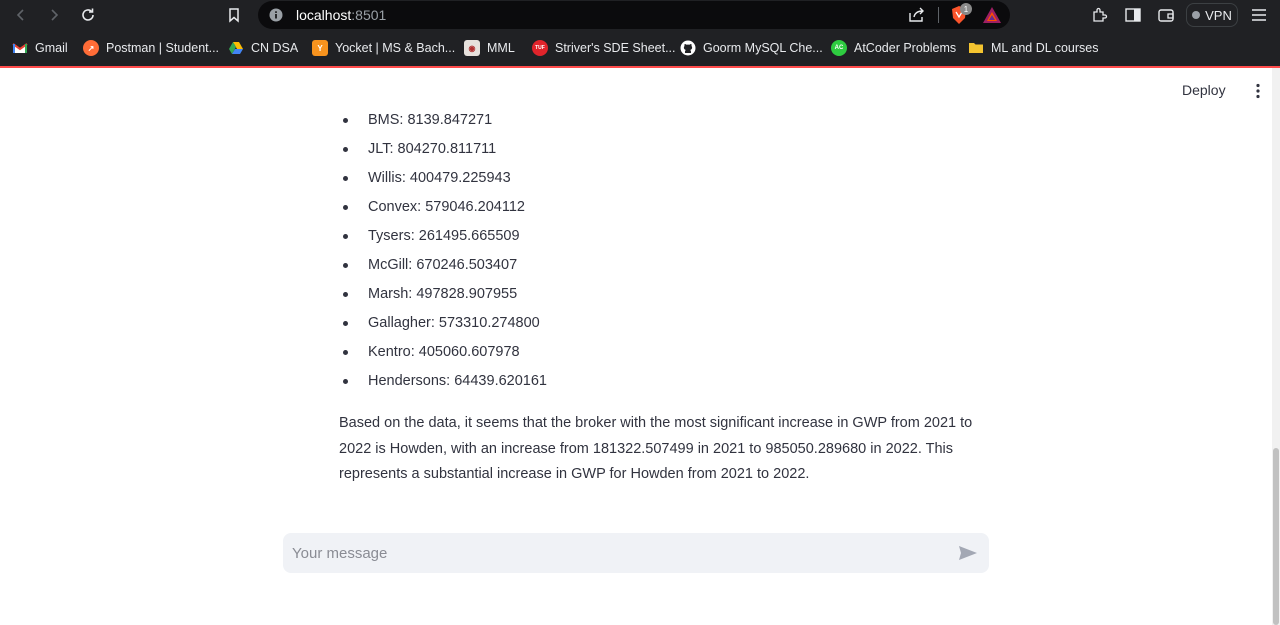 This screenshot has width=1280, height=625. Describe the element at coordinates (1133, 15) in the screenshot. I see `sidebar-toggle-icon` at that location.